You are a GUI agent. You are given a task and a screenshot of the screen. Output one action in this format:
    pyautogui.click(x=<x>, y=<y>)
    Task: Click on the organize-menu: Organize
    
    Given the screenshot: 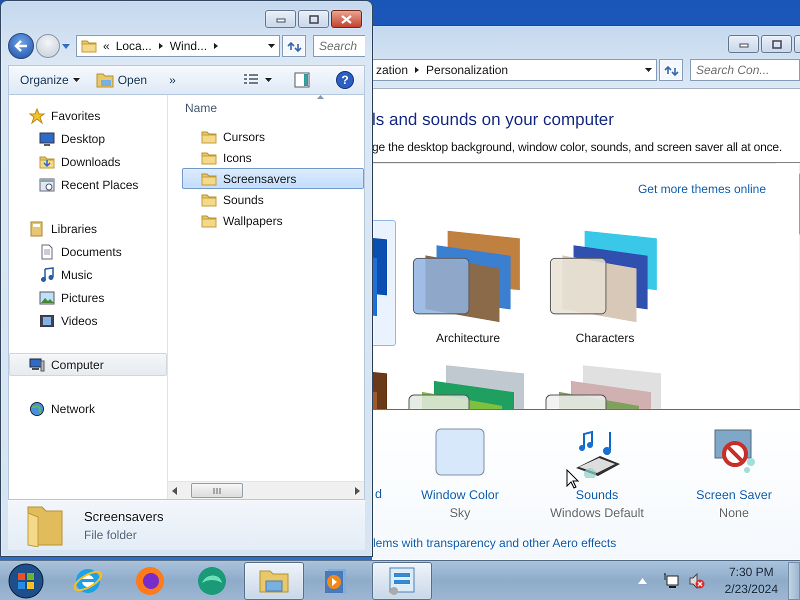 What is the action you would take?
    pyautogui.click(x=50, y=80)
    